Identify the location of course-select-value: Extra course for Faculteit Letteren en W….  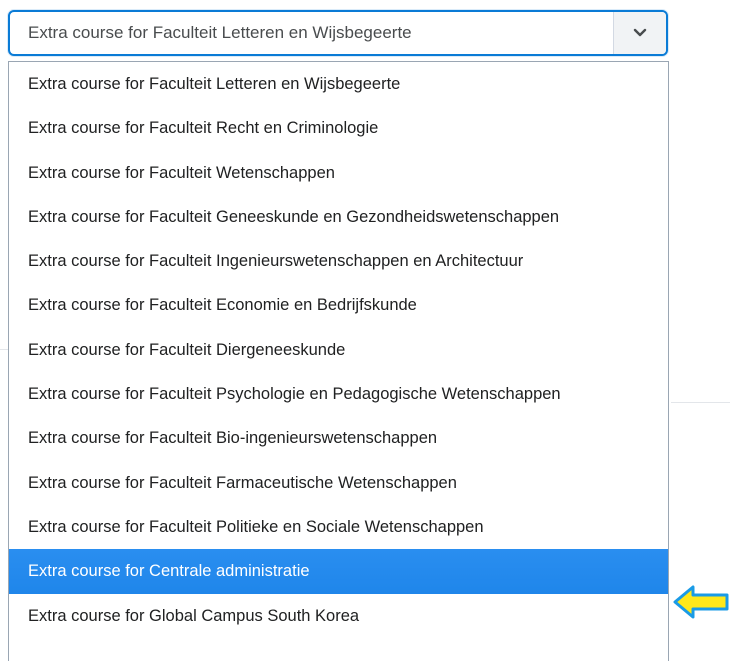
(220, 32).